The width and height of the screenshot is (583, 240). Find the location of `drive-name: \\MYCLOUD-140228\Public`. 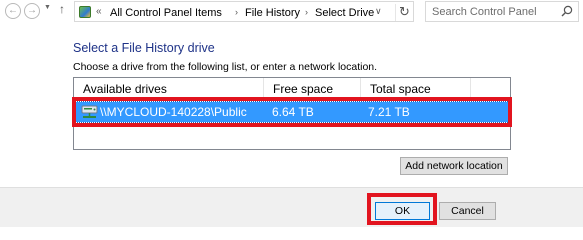

drive-name: \\MYCLOUD-140228\Public is located at coordinates (173, 112).